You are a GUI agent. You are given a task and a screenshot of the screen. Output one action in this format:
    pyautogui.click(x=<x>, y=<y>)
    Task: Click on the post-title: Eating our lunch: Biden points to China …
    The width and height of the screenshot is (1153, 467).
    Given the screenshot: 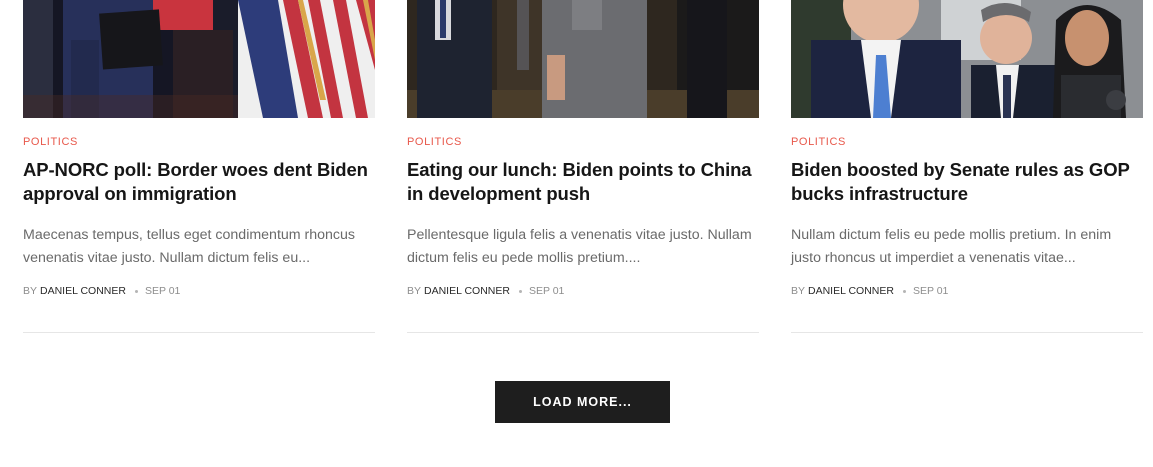 What is the action you would take?
    pyautogui.click(x=583, y=182)
    